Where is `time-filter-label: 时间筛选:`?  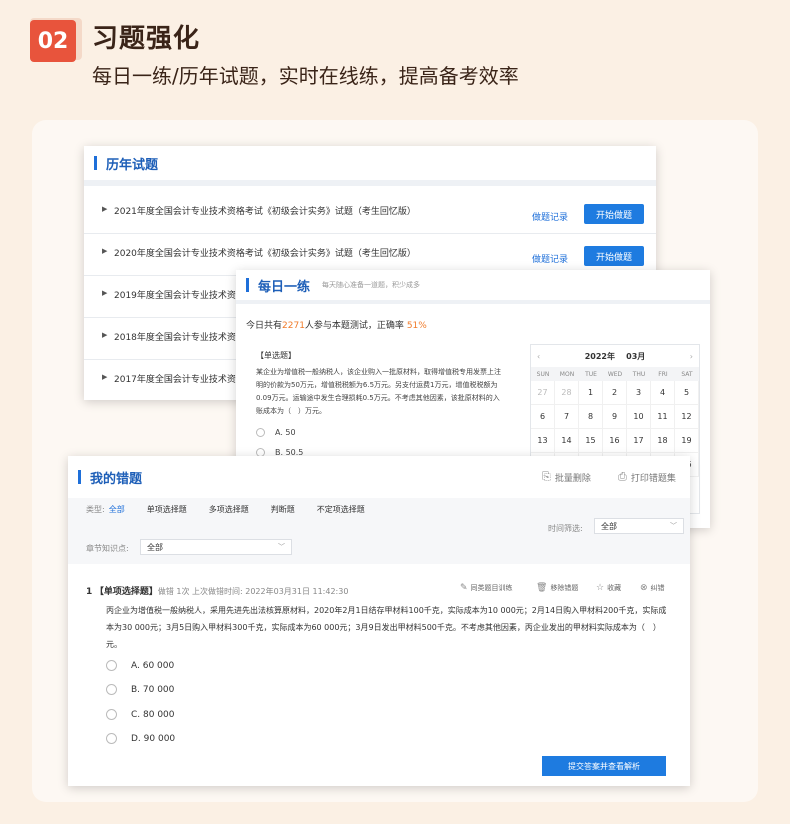 time-filter-label: 时间筛选: is located at coordinates (565, 528).